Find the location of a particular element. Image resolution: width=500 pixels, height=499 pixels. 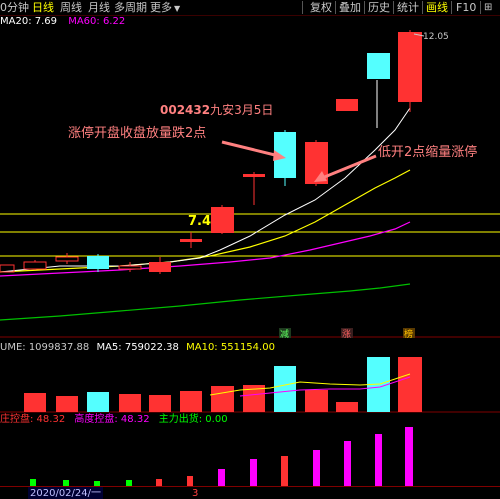

annotation-title: 002432九安3月5日 is located at coordinates (216, 109).